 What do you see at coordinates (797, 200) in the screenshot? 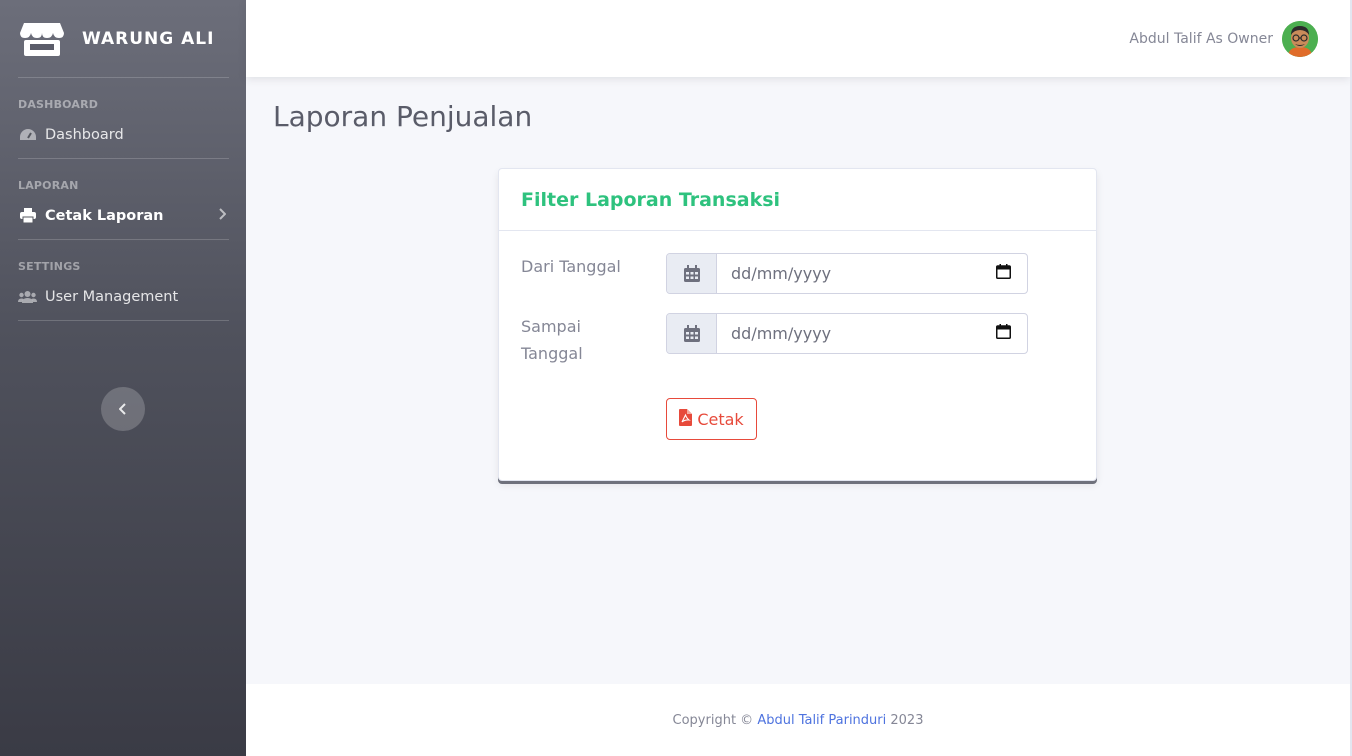
I see `card-header: Filter Laporan Transaksi` at bounding box center [797, 200].